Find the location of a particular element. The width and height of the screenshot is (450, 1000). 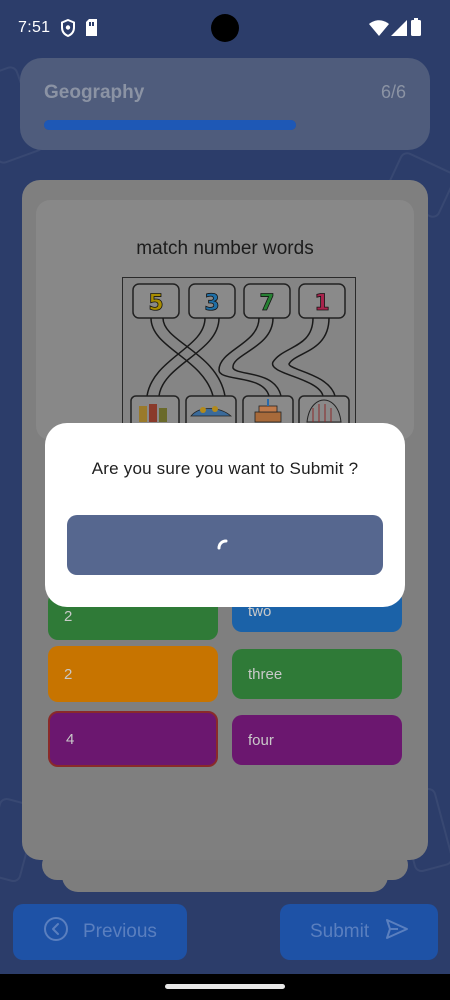

confirm-submit-button is located at coordinates (225, 545).